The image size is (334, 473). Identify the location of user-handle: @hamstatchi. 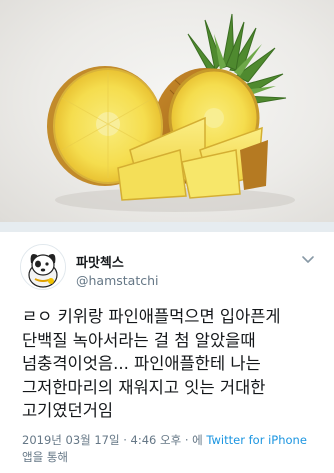
(117, 280).